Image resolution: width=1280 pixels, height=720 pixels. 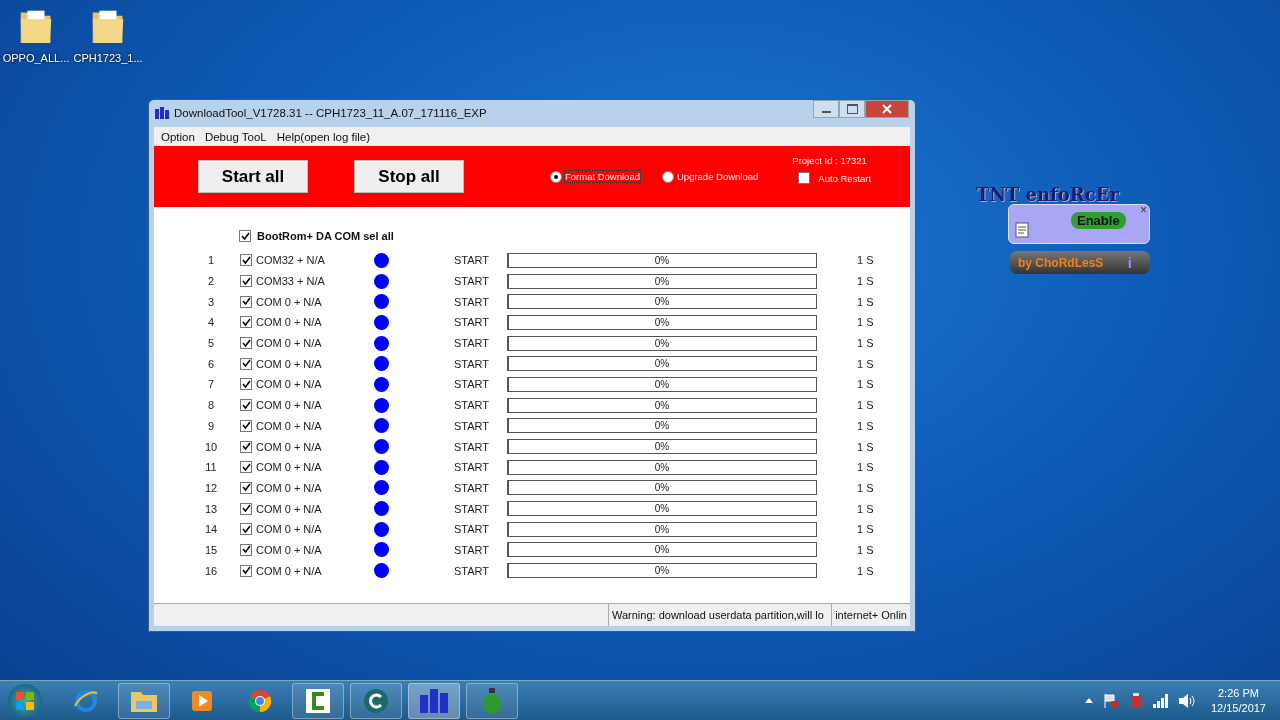 What do you see at coordinates (602, 176) in the screenshot?
I see `radio-label: Format Download` at bounding box center [602, 176].